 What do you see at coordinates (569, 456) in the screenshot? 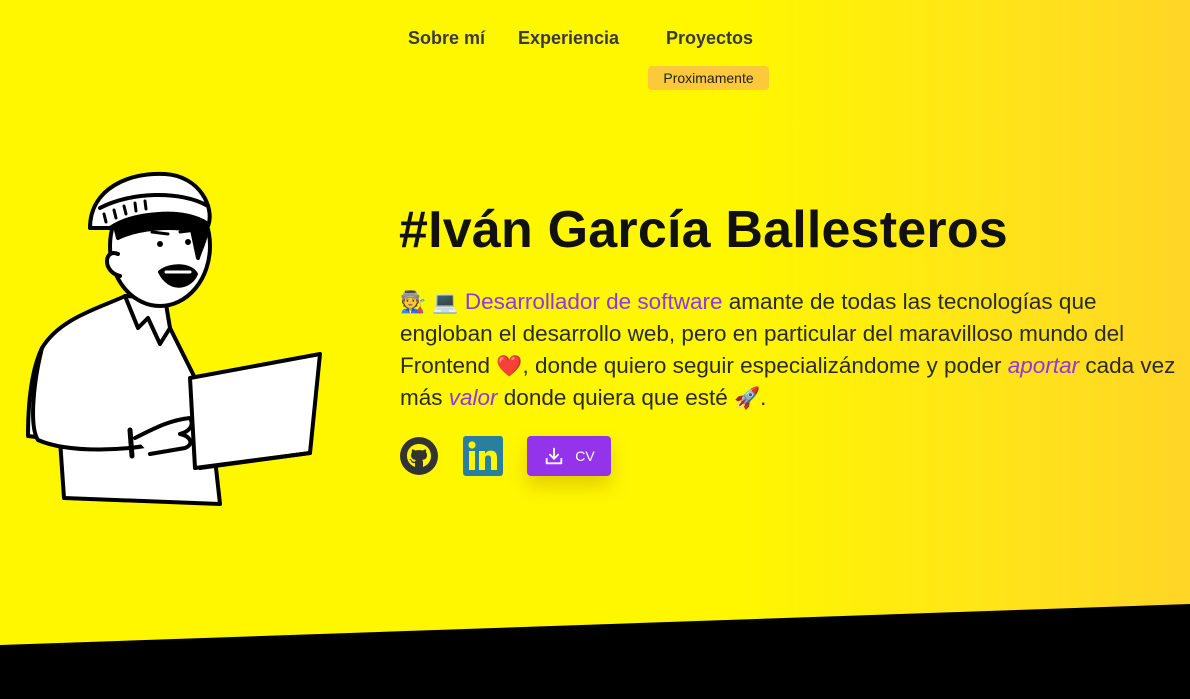
I see `download-cv-button: CV` at bounding box center [569, 456].